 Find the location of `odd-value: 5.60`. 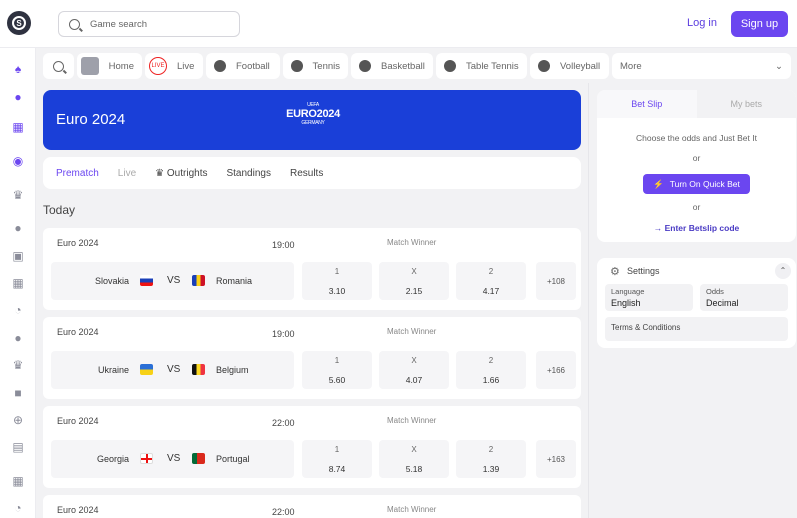

odd-value: 5.60 is located at coordinates (337, 380).